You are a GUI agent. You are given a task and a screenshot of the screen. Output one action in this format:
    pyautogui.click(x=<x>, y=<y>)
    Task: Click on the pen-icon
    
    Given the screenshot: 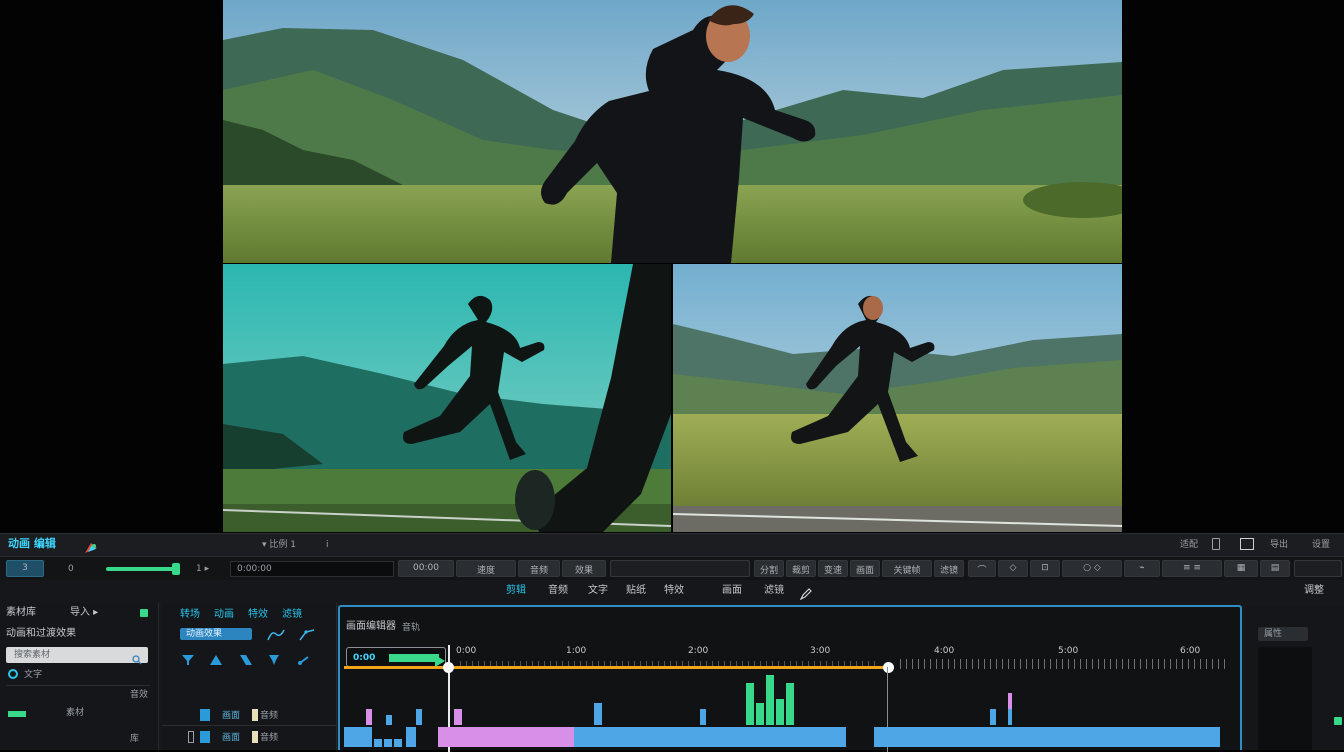 What is the action you would take?
    pyautogui.click(x=805, y=593)
    